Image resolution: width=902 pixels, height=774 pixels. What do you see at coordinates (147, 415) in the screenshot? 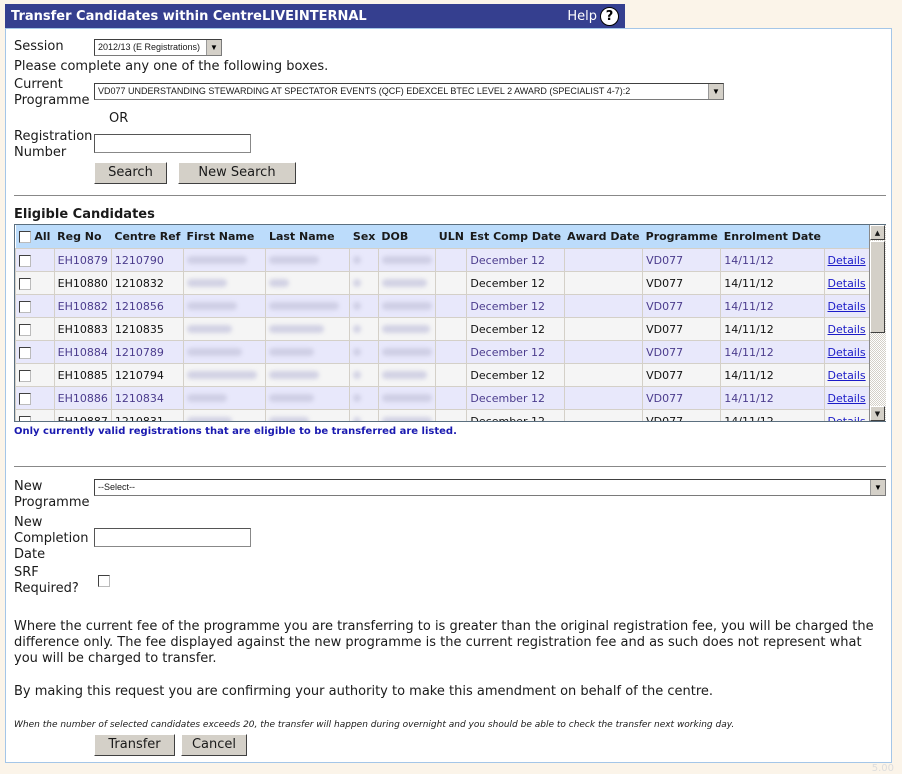
I see `centre-ref-cell: 1210831` at bounding box center [147, 415].